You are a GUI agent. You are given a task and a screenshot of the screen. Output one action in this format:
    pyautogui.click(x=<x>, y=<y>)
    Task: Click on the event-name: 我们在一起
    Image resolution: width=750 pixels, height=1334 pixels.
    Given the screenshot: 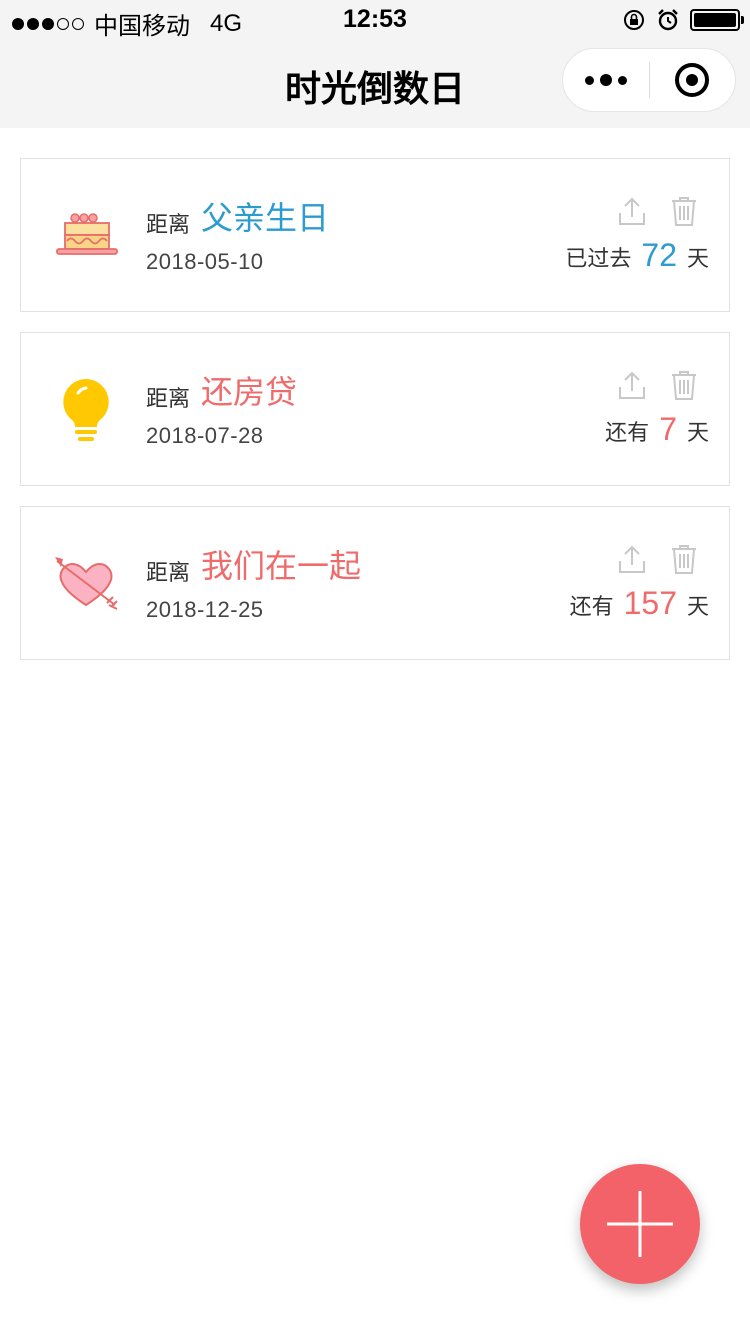 What is the action you would take?
    pyautogui.click(x=281, y=566)
    